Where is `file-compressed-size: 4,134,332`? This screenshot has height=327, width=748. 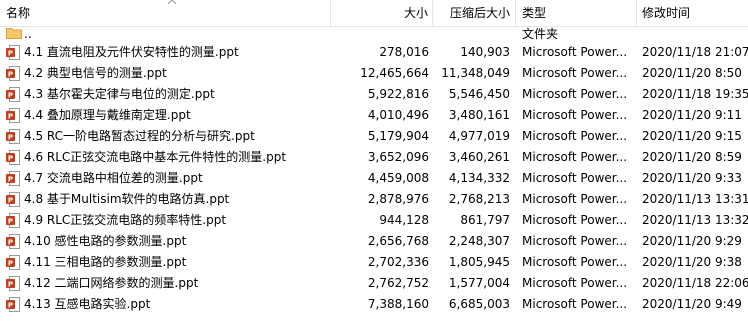 file-compressed-size: 4,134,332 is located at coordinates (479, 178).